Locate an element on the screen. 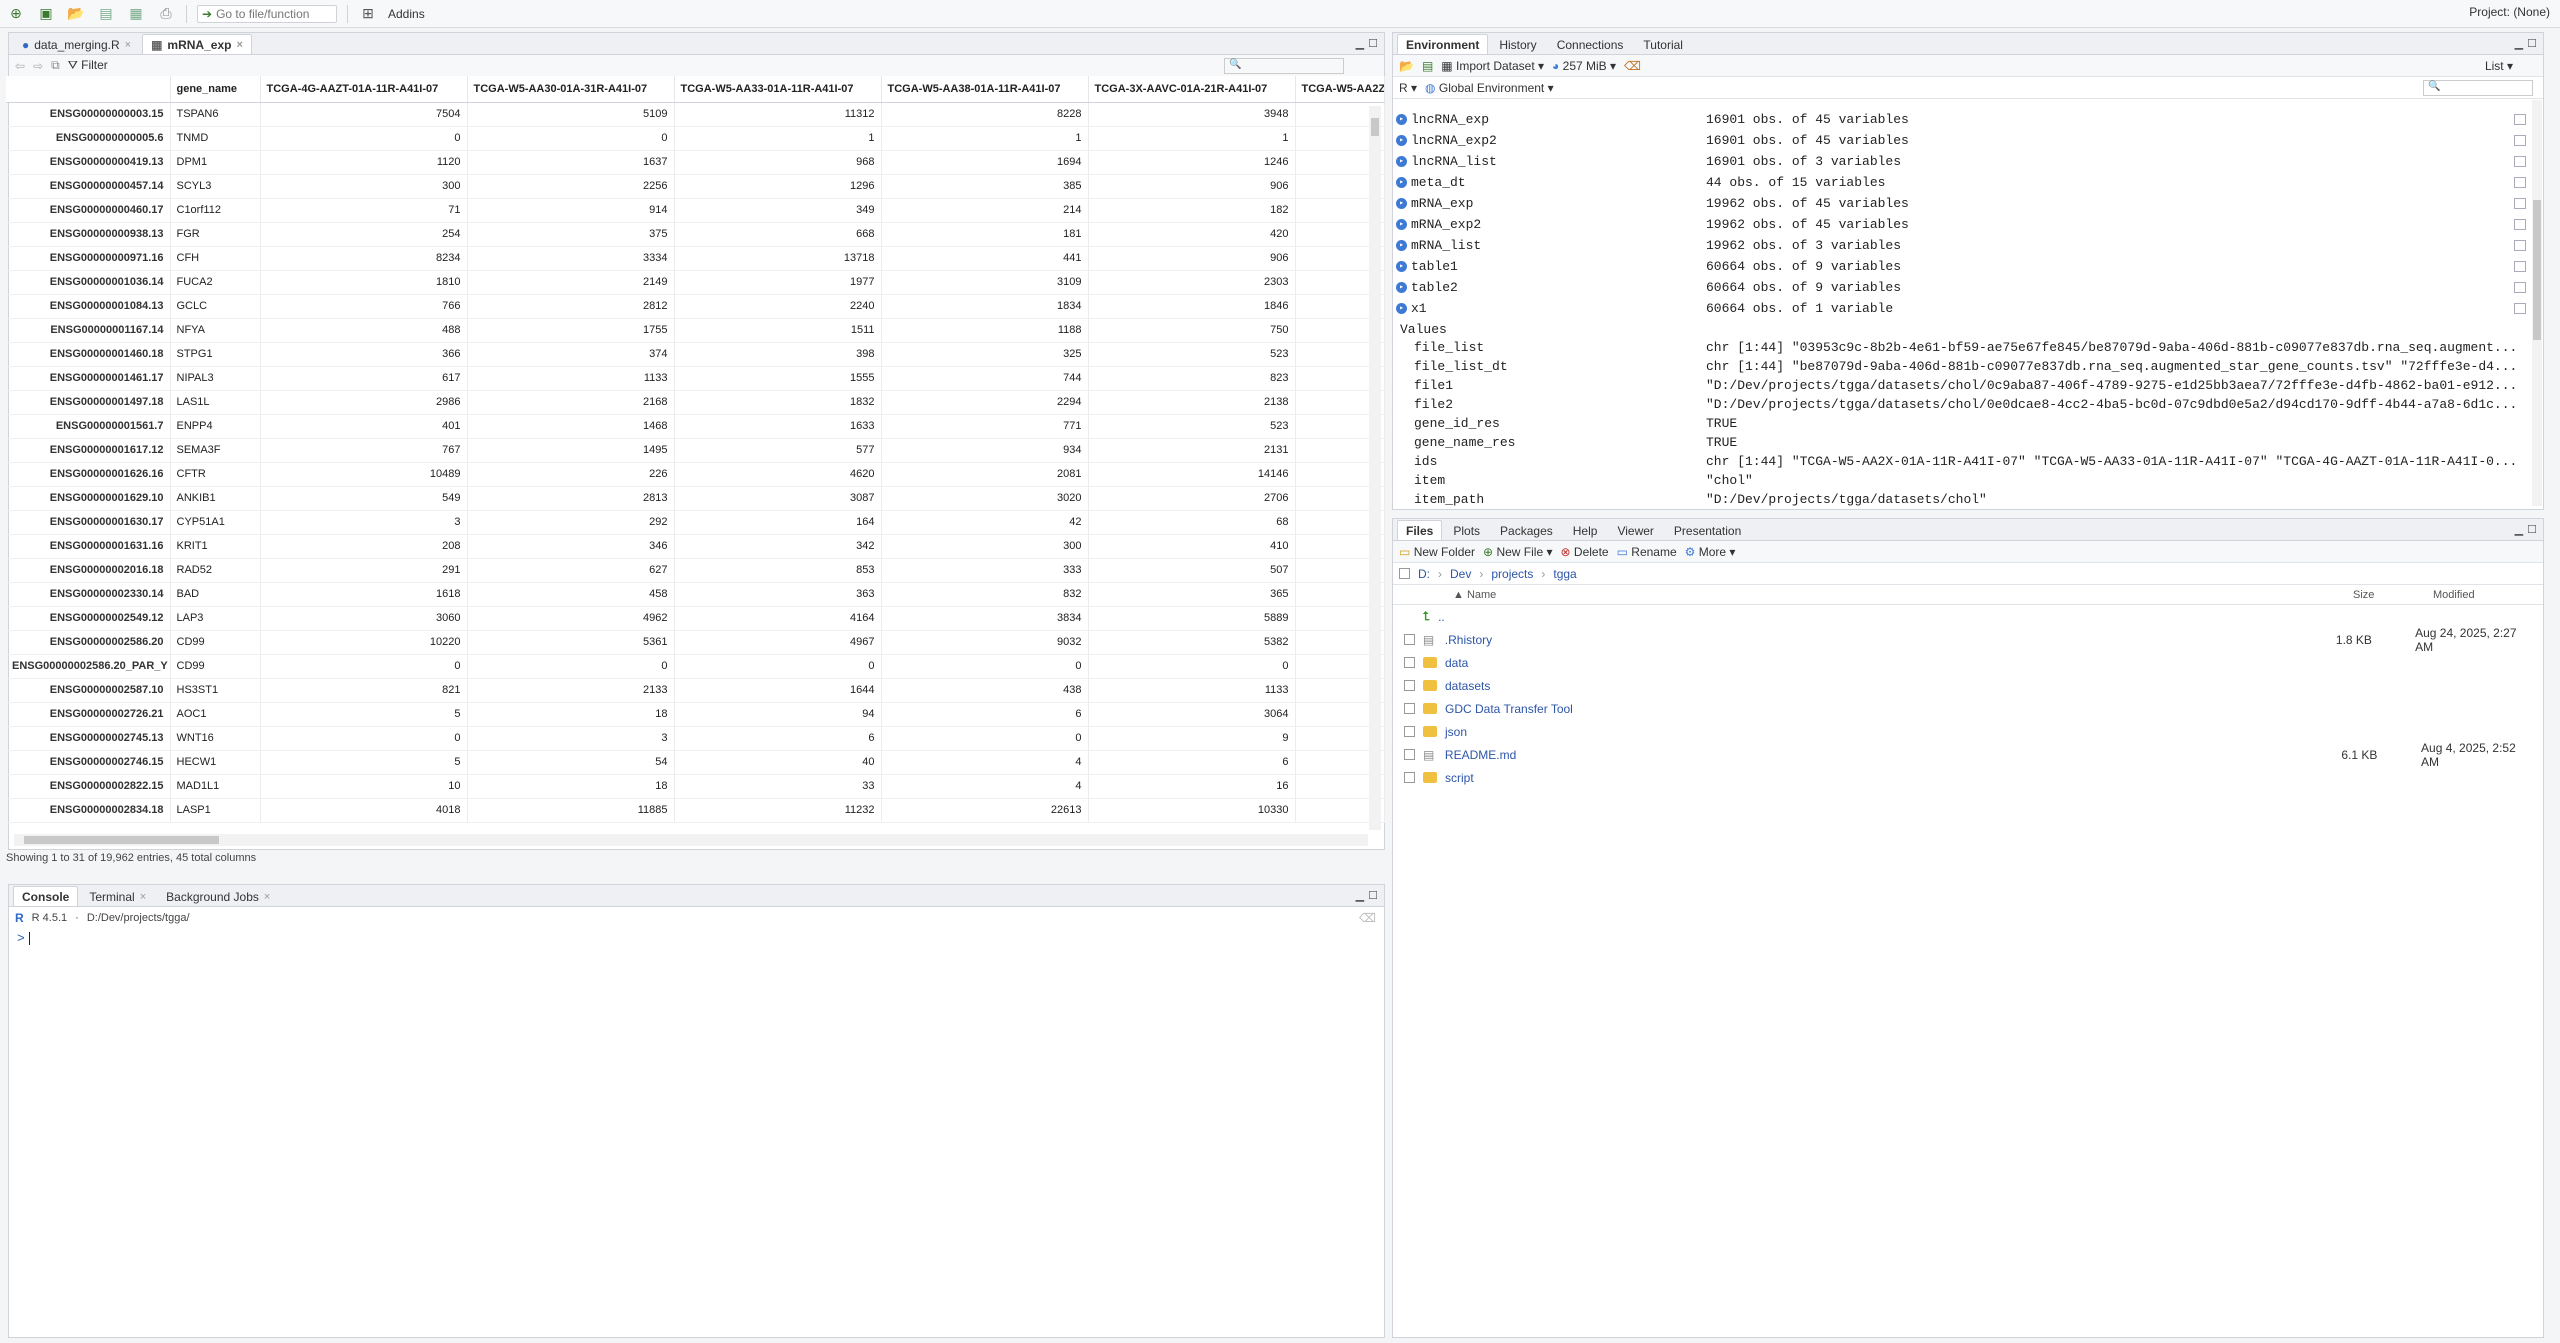 The image size is (2560, 1343). select-all-checkbox is located at coordinates (1404, 573).